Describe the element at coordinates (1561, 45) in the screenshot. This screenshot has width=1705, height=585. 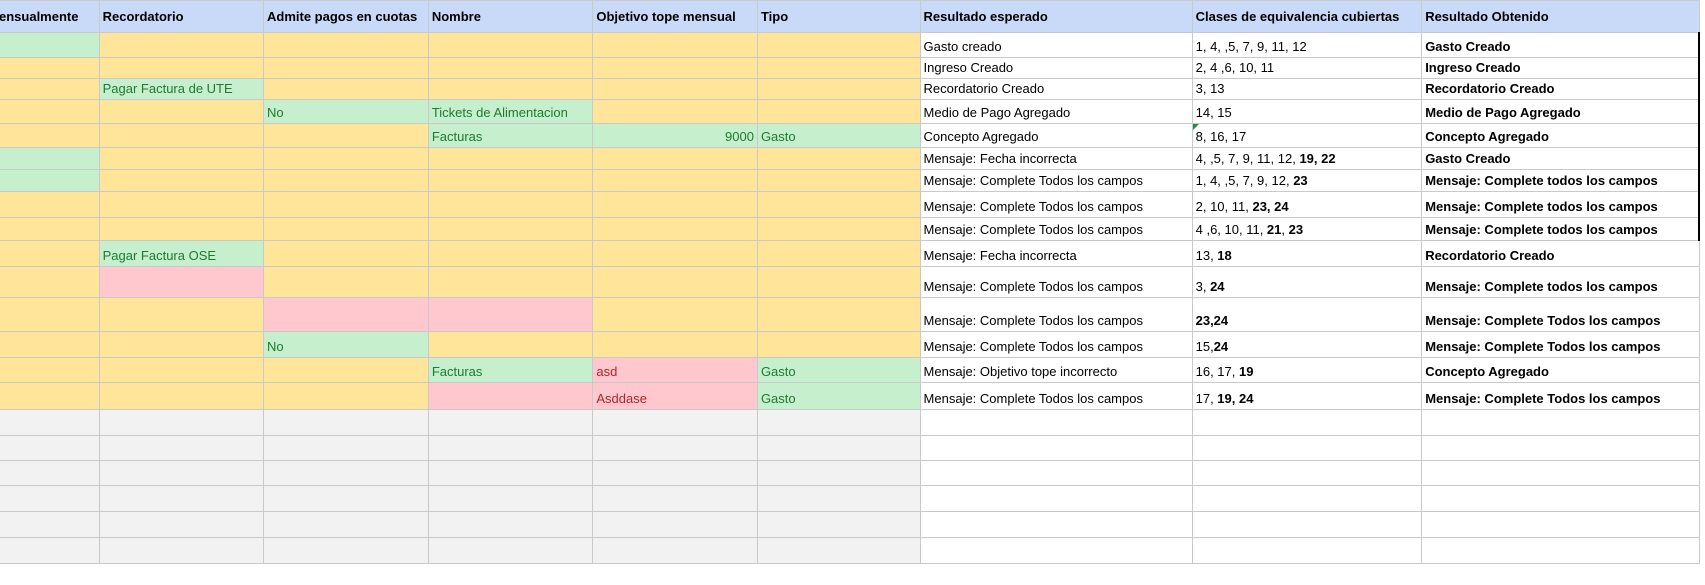
I see `table-cell: Gasto Creado` at that location.